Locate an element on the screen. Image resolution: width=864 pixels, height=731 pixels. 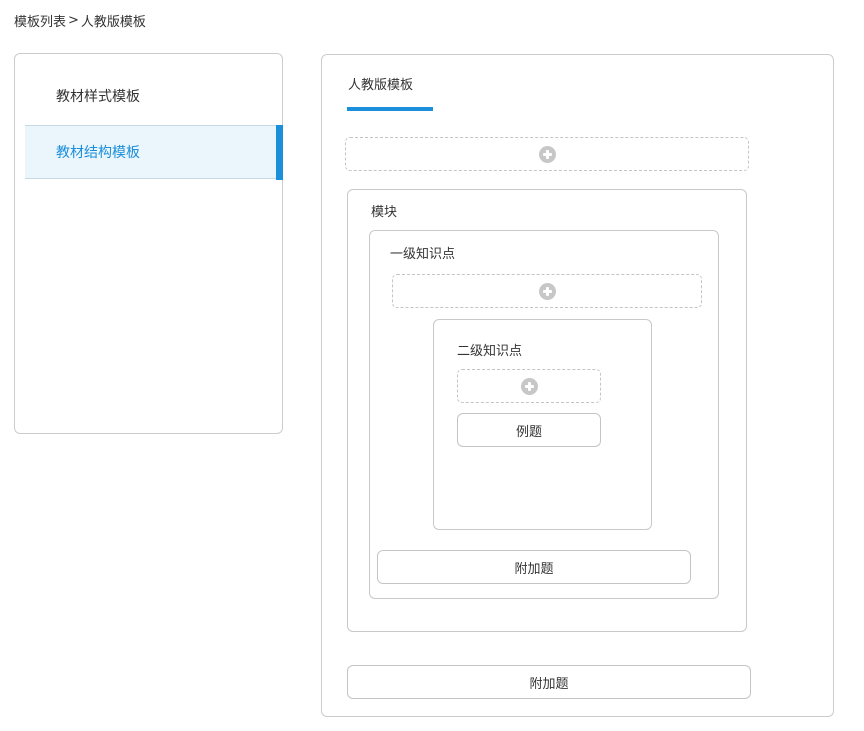
sidebar-item-structure-template: 教材结构模板 is located at coordinates (154, 152).